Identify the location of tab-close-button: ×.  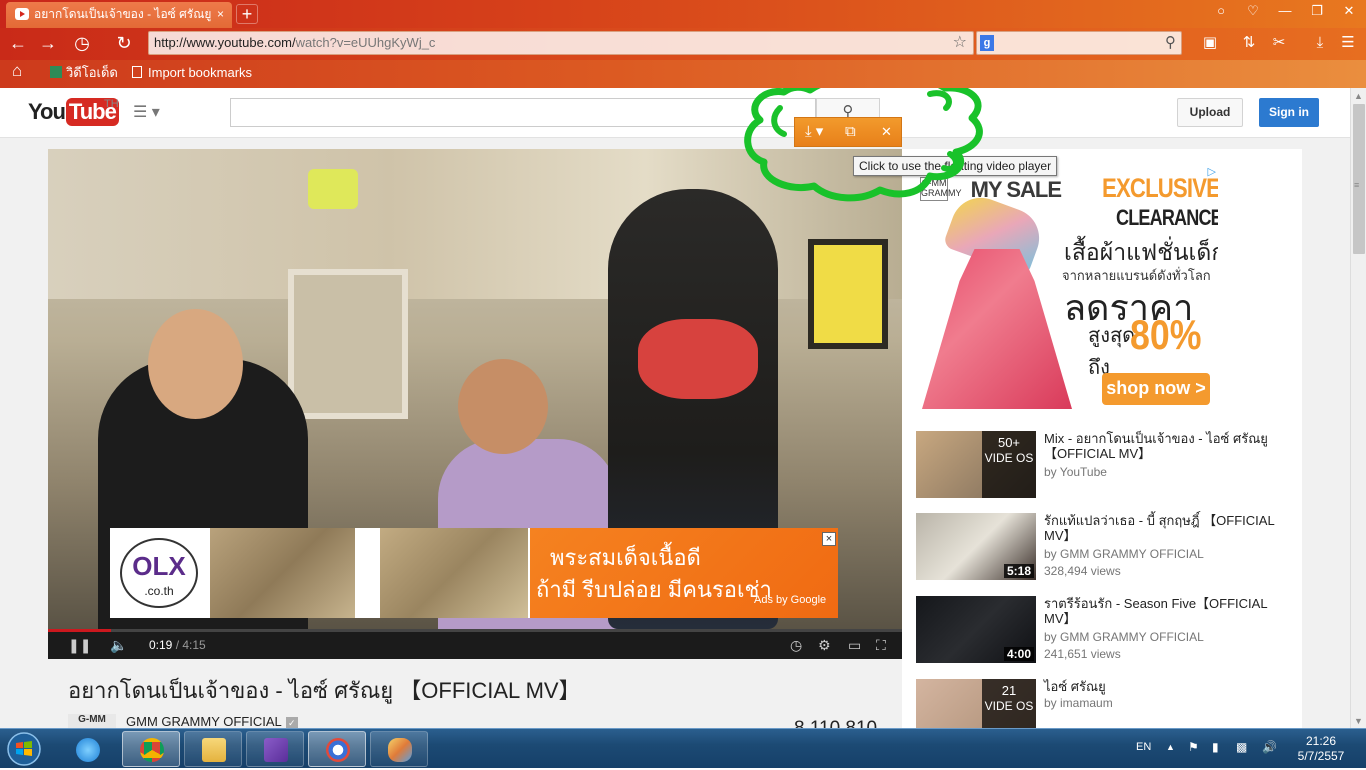
(220, 14).